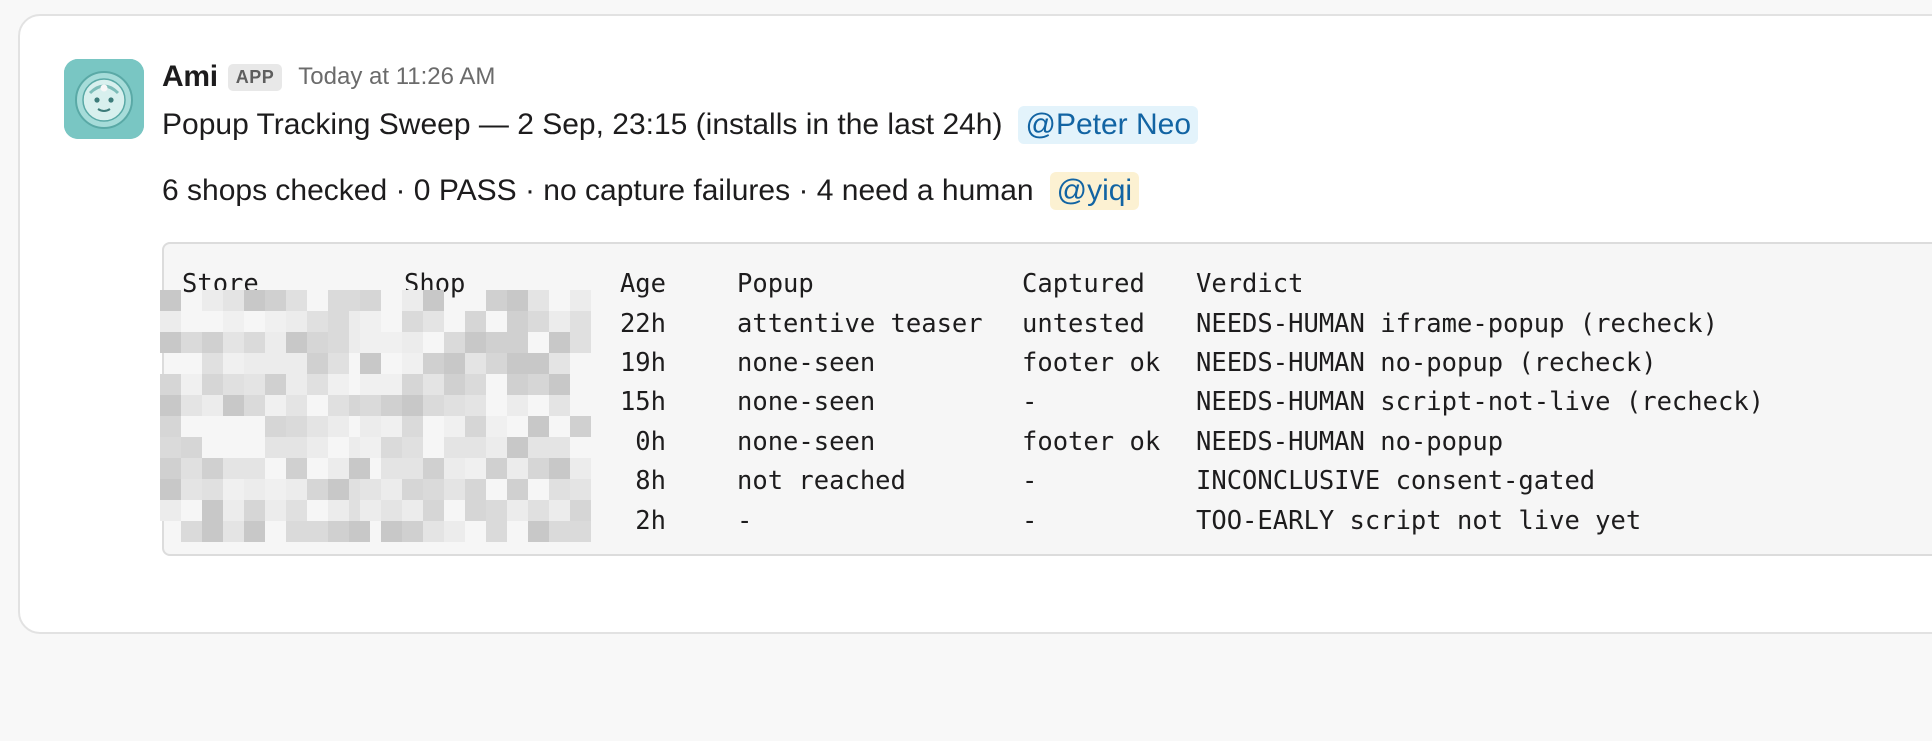  Describe the element at coordinates (1480, 402) in the screenshot. I see `row-verdict: NEEDS-HUMAN script-not-live (recheck)` at that location.